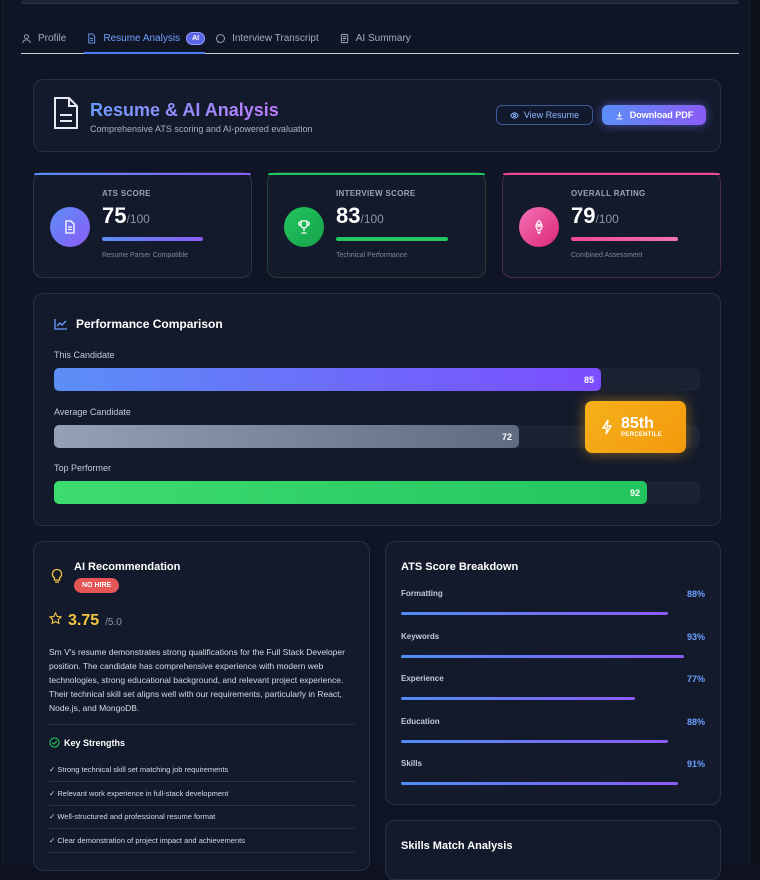  Describe the element at coordinates (695, 637) in the screenshot. I see `keywords-pct: 93%` at that location.